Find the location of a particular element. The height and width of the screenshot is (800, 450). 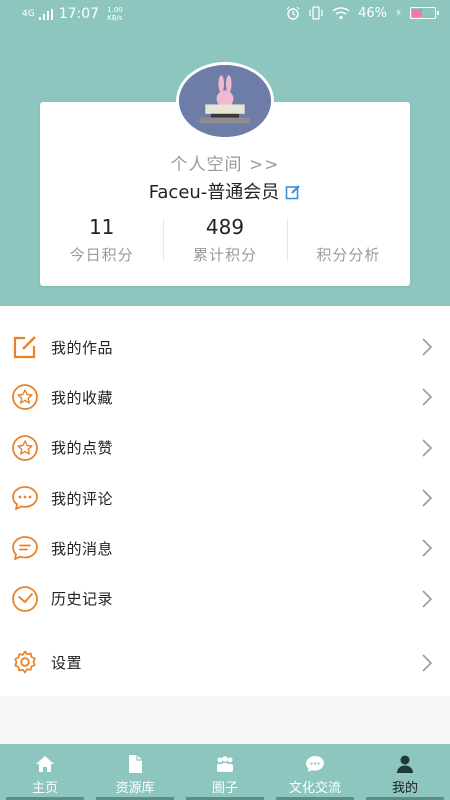

menu-item-label: 我的收藏 is located at coordinates (82, 397).